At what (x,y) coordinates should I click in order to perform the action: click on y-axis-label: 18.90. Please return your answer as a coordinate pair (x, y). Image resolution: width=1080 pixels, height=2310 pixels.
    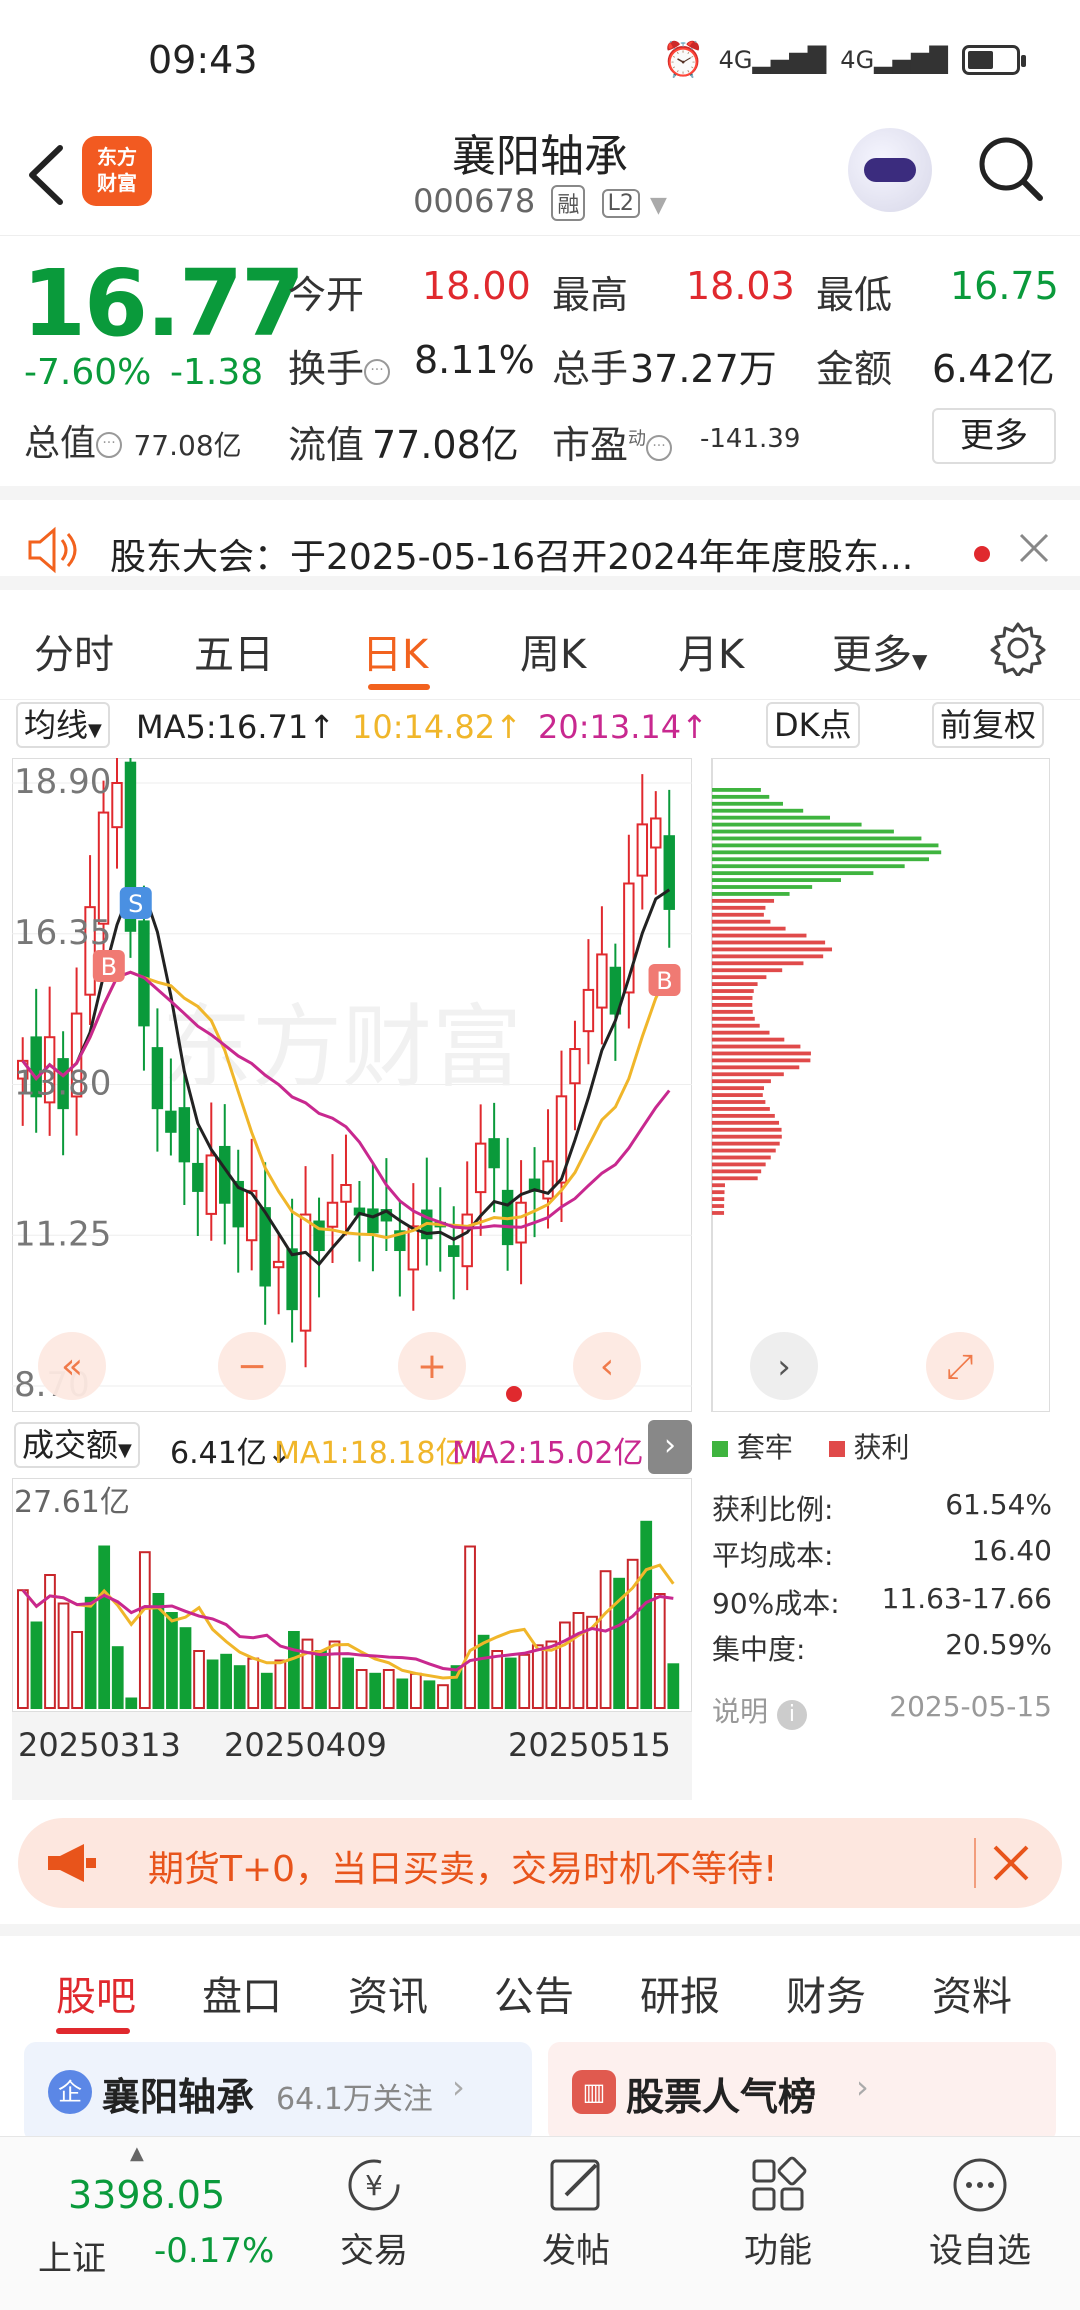
    Looking at the image, I should click on (62, 782).